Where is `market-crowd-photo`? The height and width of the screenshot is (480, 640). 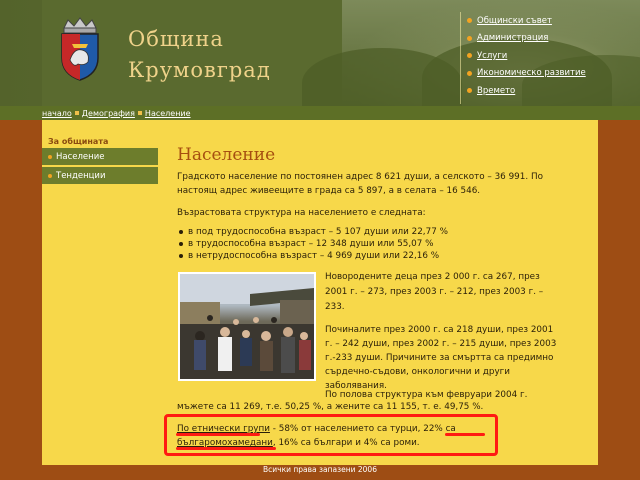
market-crowd-photo is located at coordinates (247, 326).